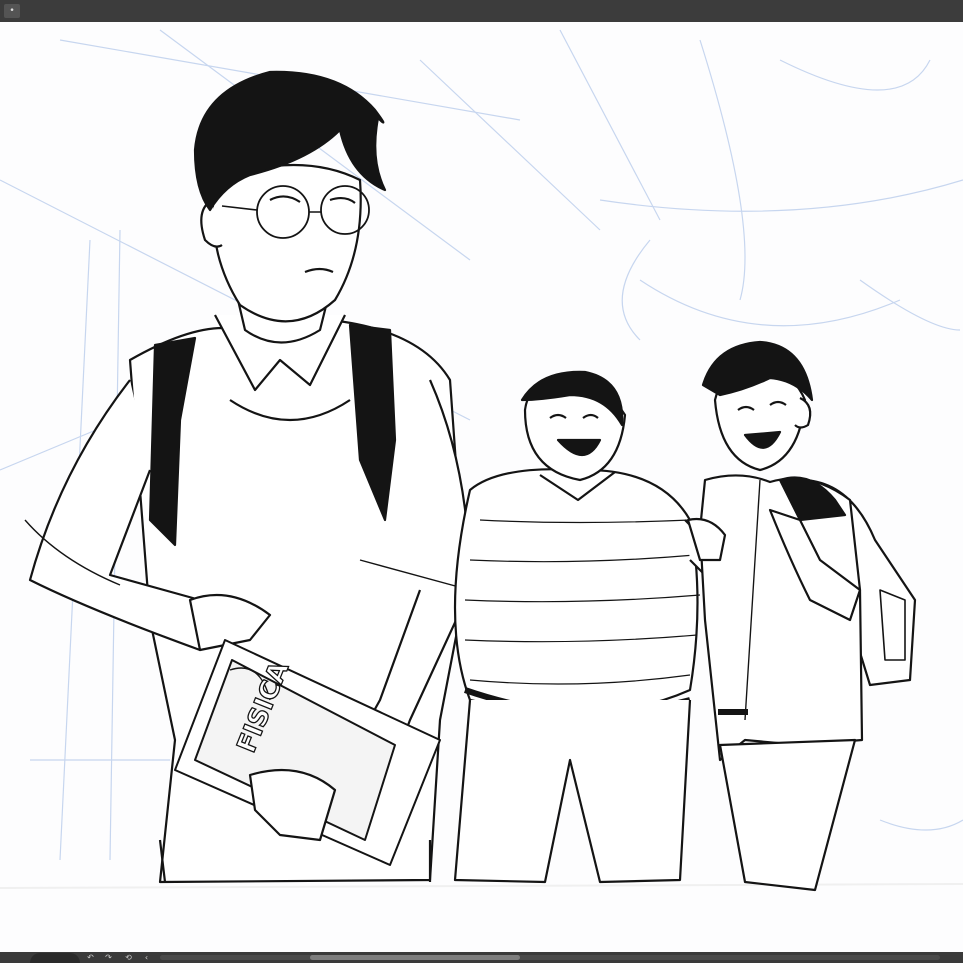 This screenshot has width=963, height=963. Describe the element at coordinates (128, 957) in the screenshot. I see `rotate-icon: ⟲` at that location.